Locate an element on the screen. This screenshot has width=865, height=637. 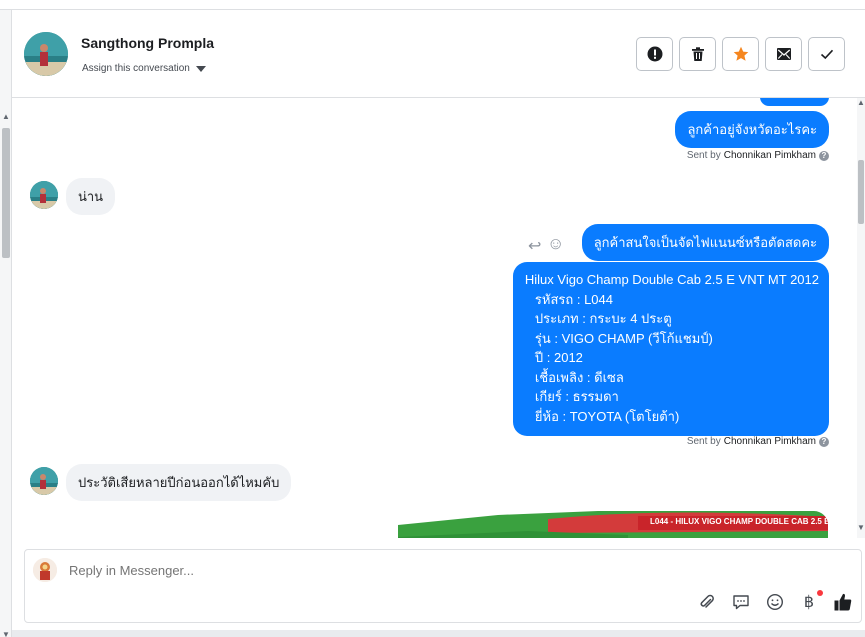
react-icon: ☺ is located at coordinates (555, 244).